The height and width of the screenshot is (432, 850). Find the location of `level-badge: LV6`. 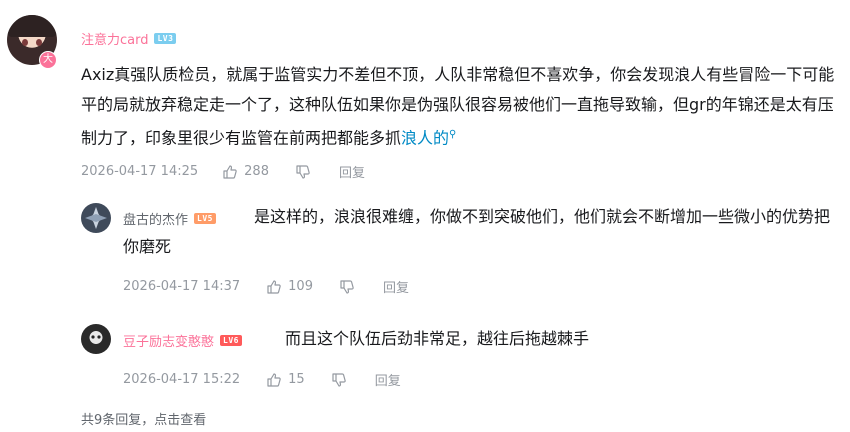

level-badge: LV6 is located at coordinates (231, 340).